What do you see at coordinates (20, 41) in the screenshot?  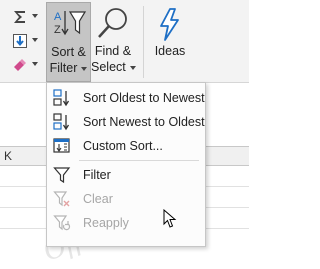 I see `fill-icon` at bounding box center [20, 41].